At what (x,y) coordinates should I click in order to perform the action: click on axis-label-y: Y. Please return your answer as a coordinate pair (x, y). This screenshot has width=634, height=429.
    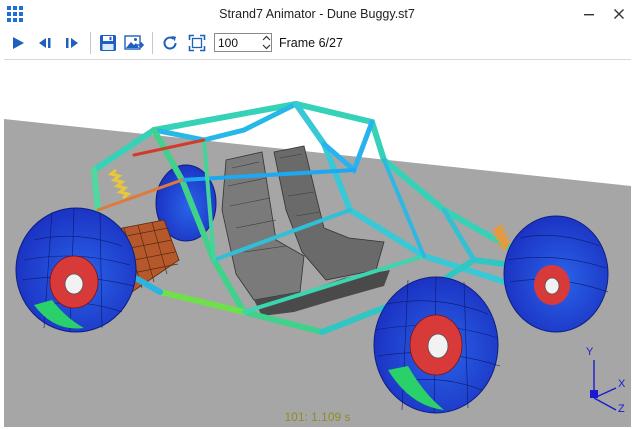
    Looking at the image, I should click on (590, 352).